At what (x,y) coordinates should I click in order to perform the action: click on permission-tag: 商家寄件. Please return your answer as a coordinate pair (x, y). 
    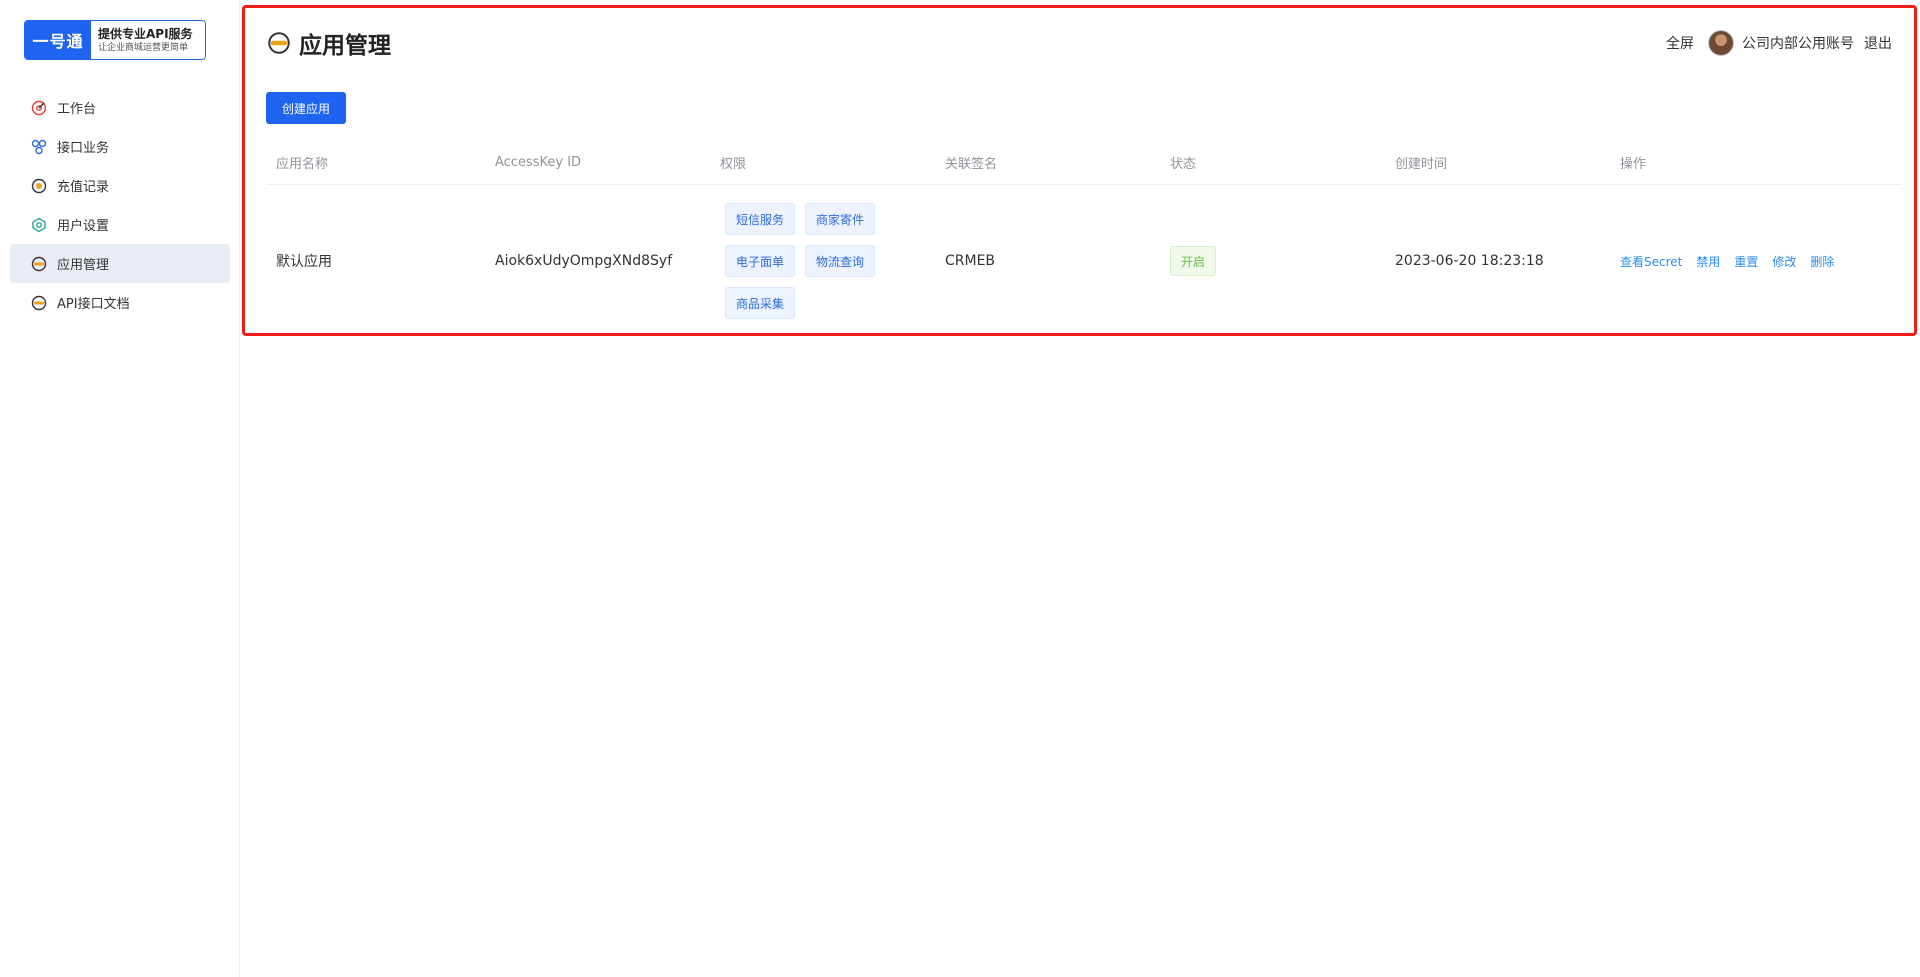
    Looking at the image, I should click on (840, 219).